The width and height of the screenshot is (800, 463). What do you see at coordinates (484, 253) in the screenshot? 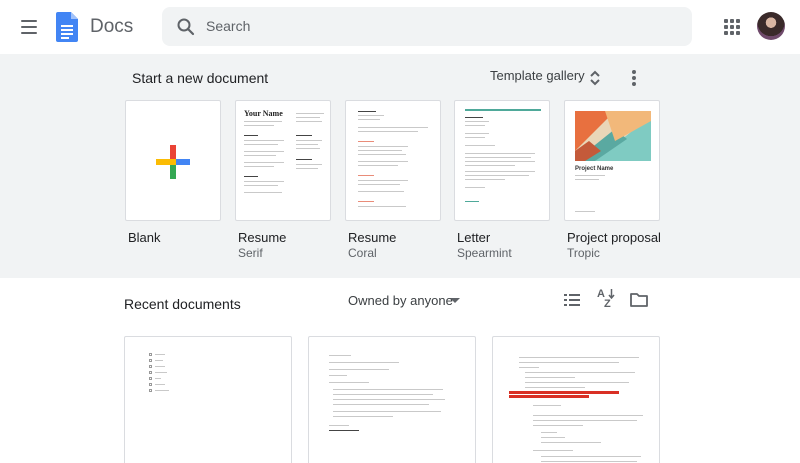
I see `template-style: Spearmint` at bounding box center [484, 253].